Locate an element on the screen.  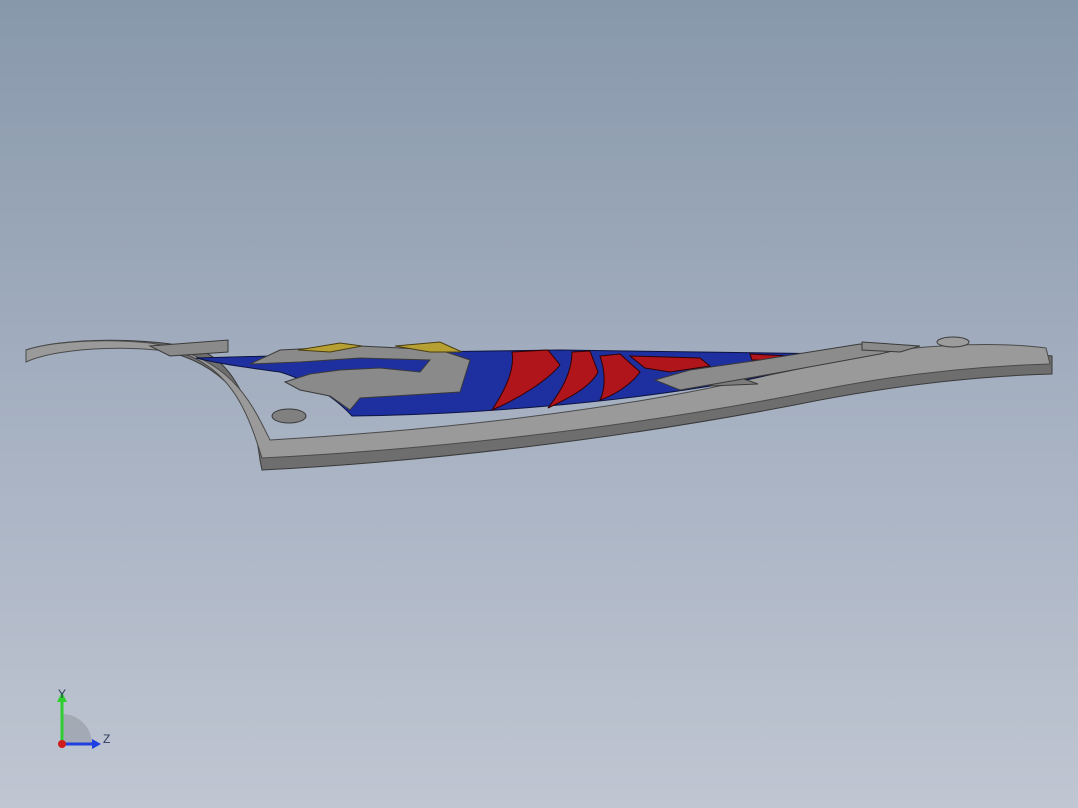
rivet-right is located at coordinates (953, 342).